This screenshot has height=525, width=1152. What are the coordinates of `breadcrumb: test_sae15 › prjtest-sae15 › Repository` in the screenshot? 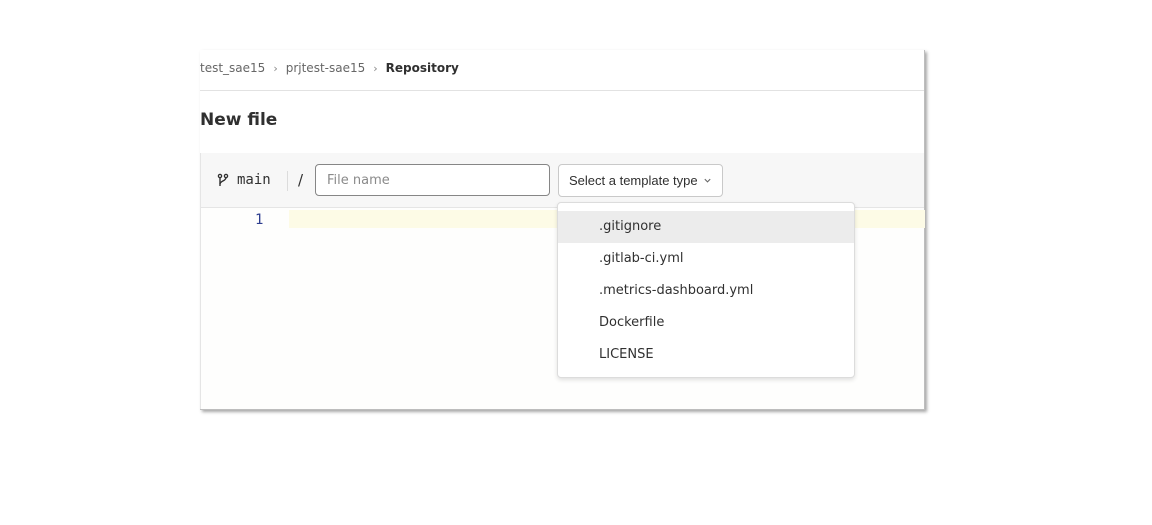 It's located at (329, 68).